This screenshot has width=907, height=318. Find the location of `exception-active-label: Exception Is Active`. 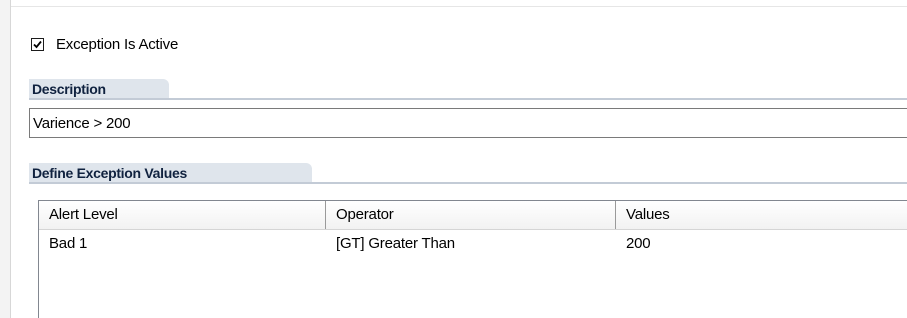

exception-active-label: Exception Is Active is located at coordinates (117, 44).